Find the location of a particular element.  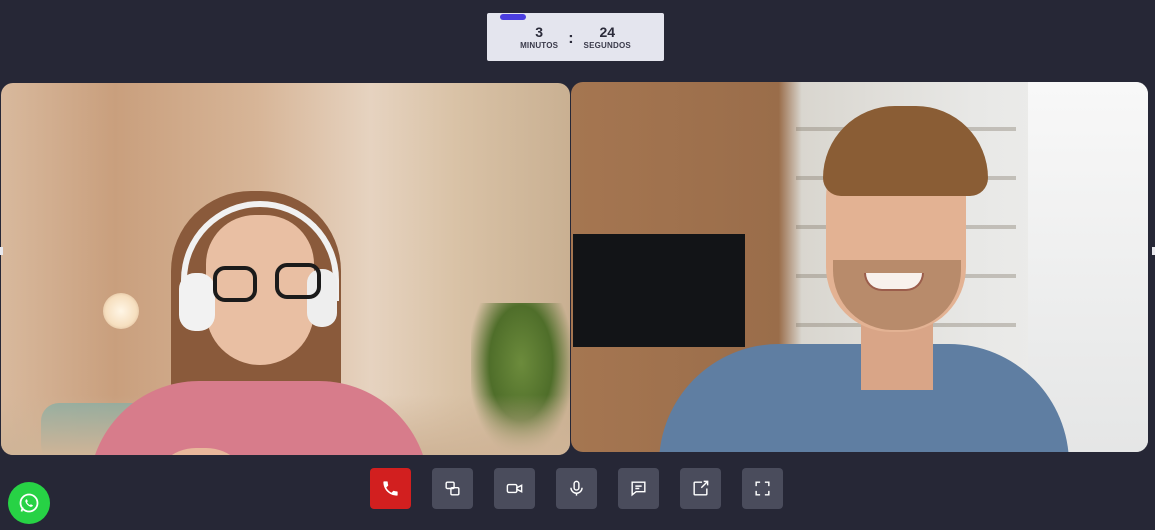

share-screen-icon is located at coordinates (701, 488).